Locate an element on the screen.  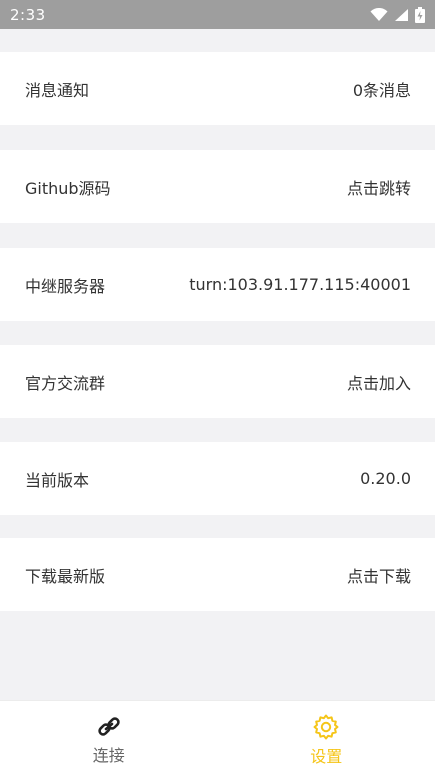
settings-row-download: 下载最新版 点击下载 is located at coordinates (217, 574).